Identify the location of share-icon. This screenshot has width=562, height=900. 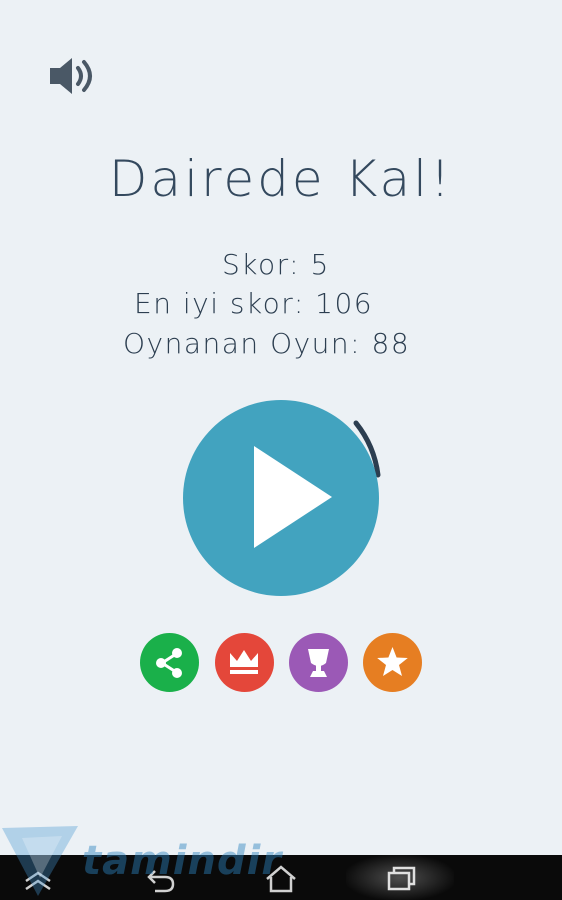
(169, 663).